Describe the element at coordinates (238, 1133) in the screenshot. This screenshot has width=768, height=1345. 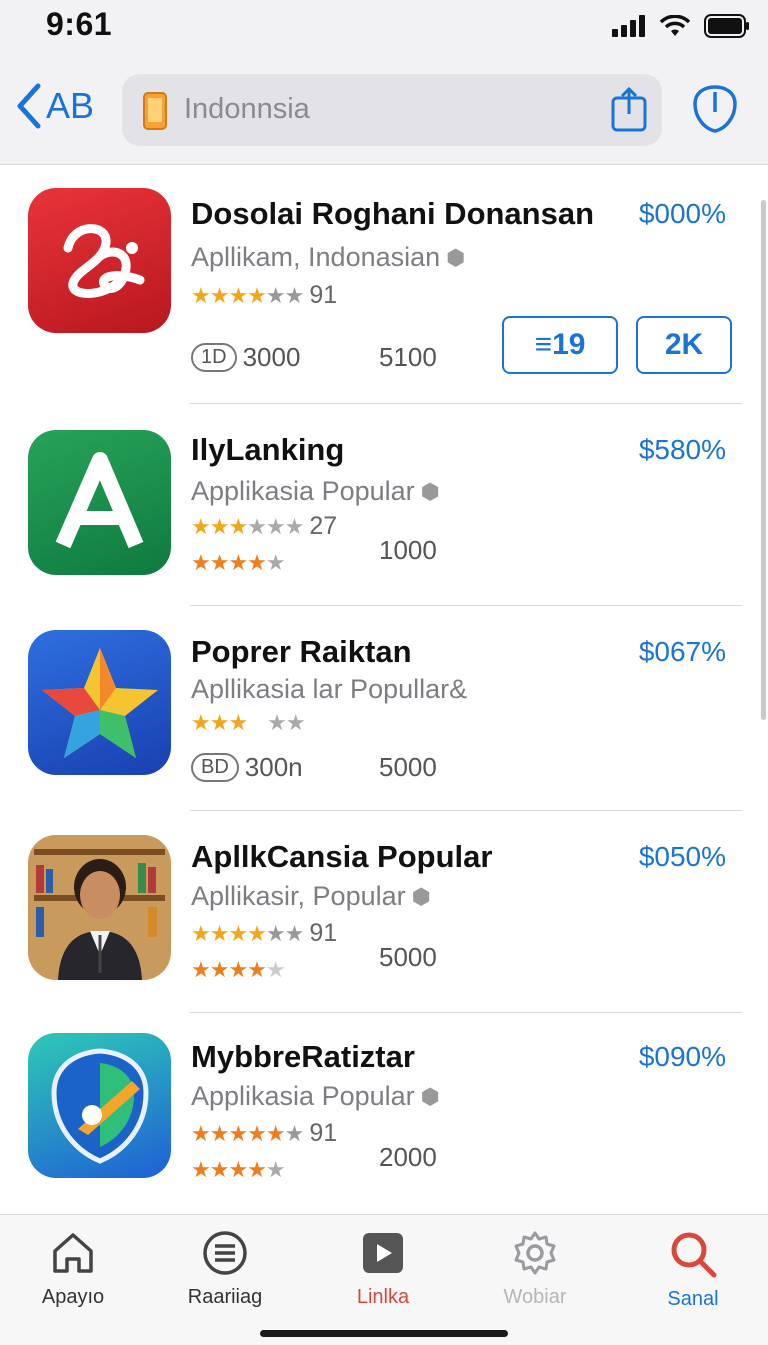
I see `star-icon: ★★★★★` at that location.